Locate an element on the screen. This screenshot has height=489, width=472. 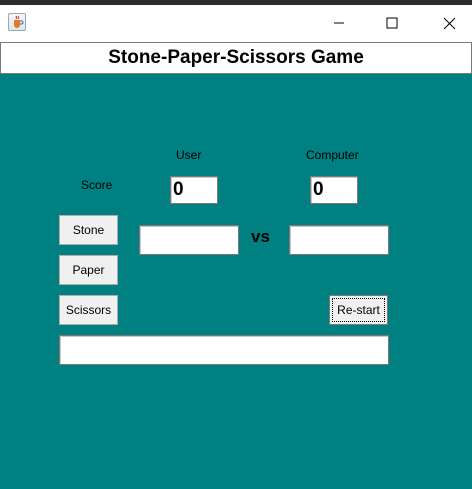
computer-score-field: 0 is located at coordinates (334, 190).